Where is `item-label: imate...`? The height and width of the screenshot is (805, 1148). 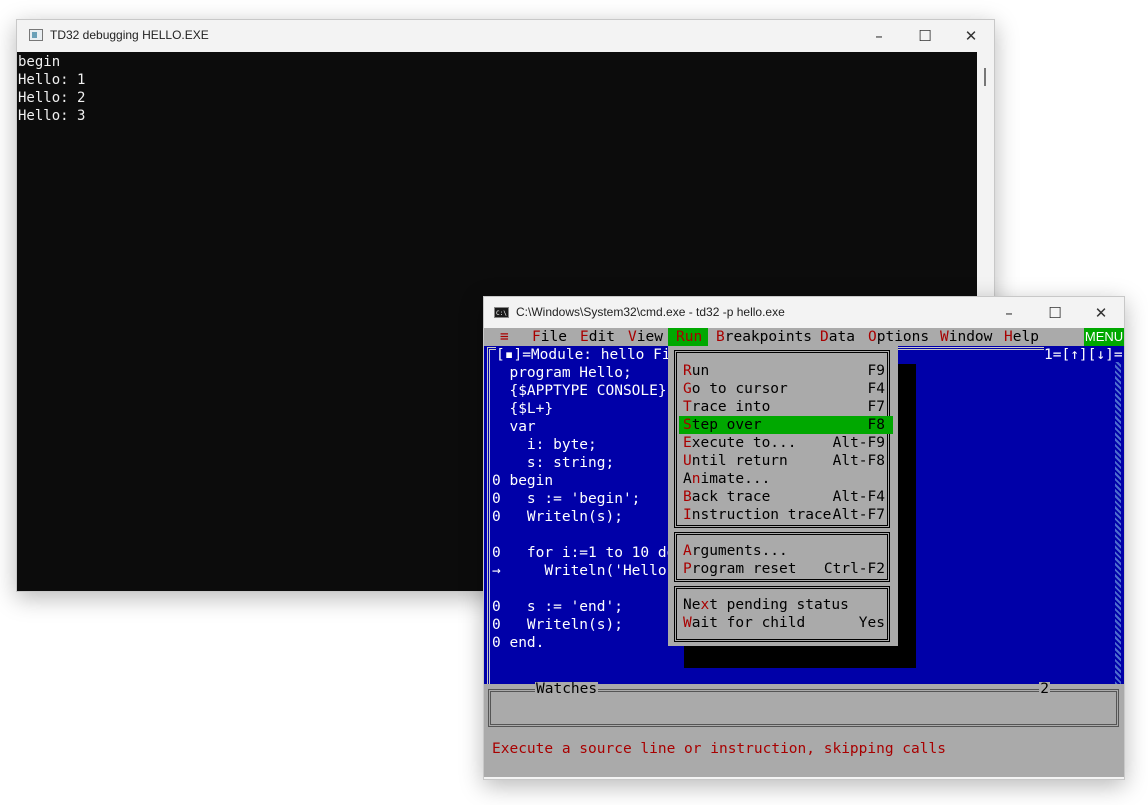
item-label: imate... is located at coordinates (735, 479).